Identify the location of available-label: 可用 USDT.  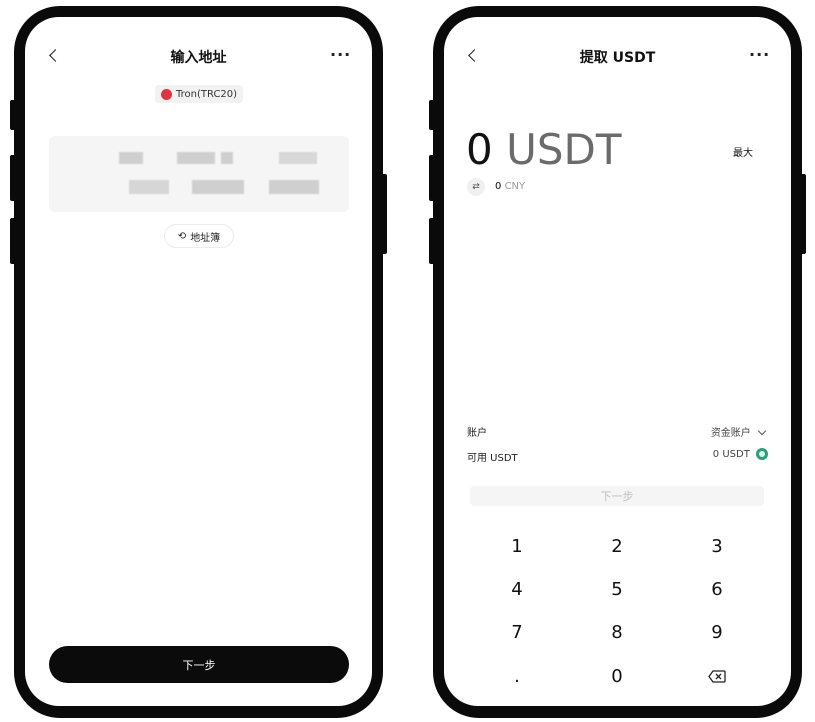
(492, 458).